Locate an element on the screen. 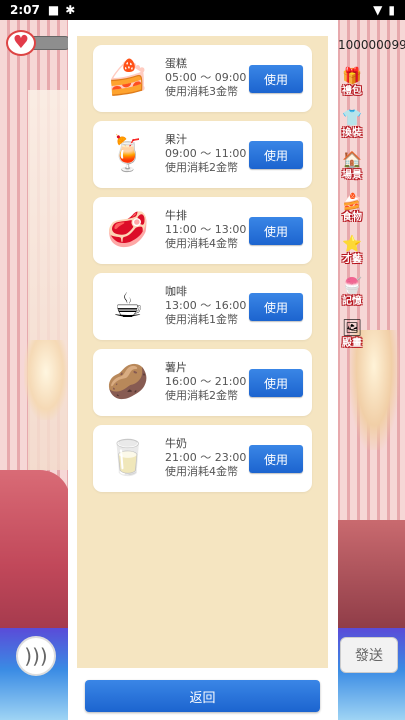 The height and width of the screenshot is (720, 405). side-btn-label: 禮包 is located at coordinates (352, 91).